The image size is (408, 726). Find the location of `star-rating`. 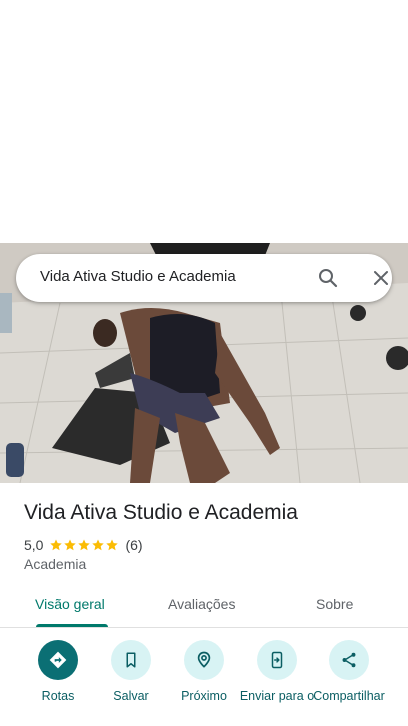

star-rating is located at coordinates (84, 545).